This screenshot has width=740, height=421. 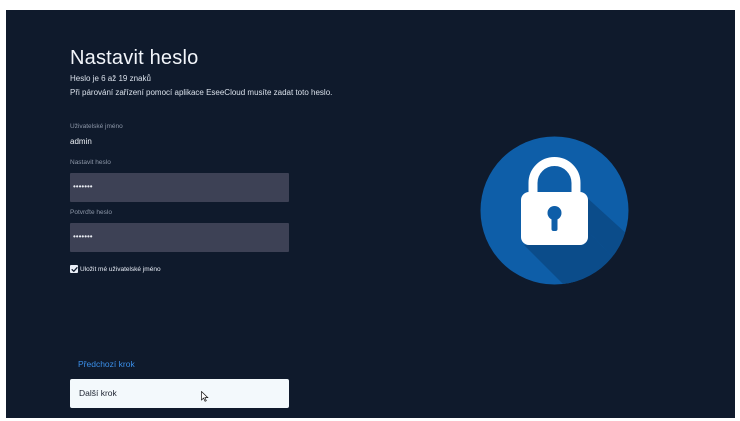 I want to click on username-label: Uživatelské jméno, so click(x=96, y=126).